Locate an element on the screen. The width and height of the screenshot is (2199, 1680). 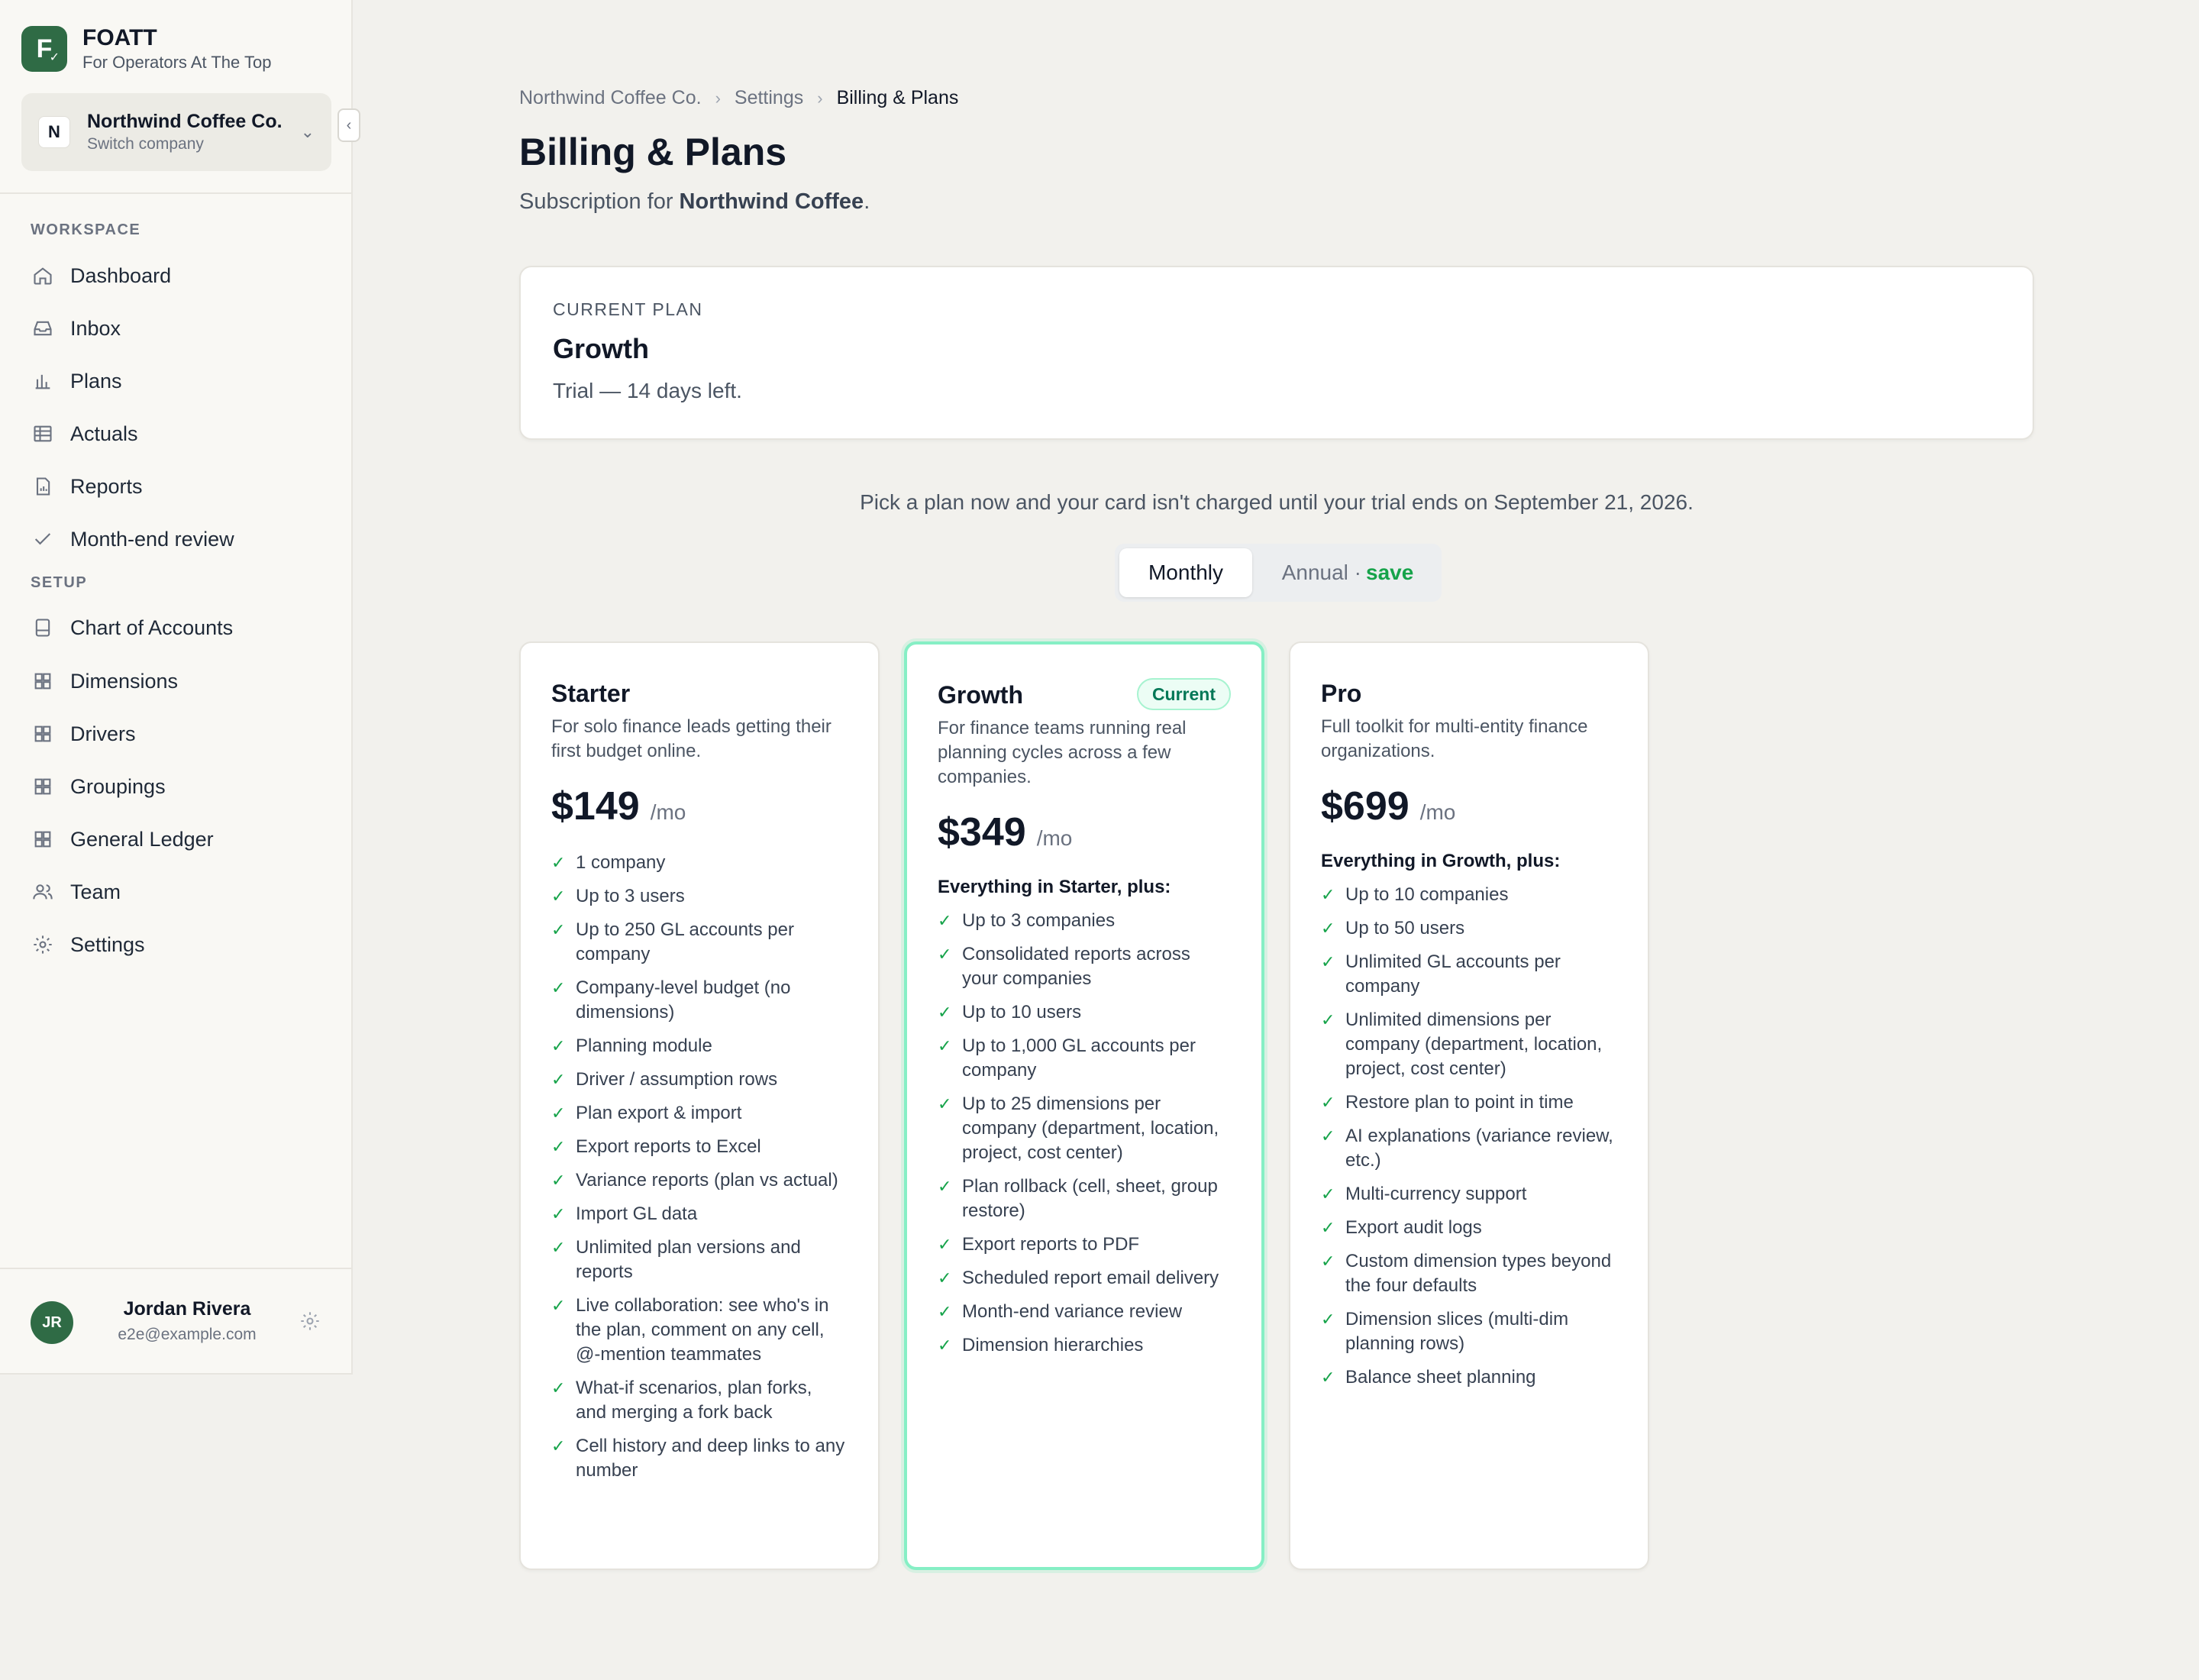
user-email: e2e@example.com is located at coordinates (188, 1334).